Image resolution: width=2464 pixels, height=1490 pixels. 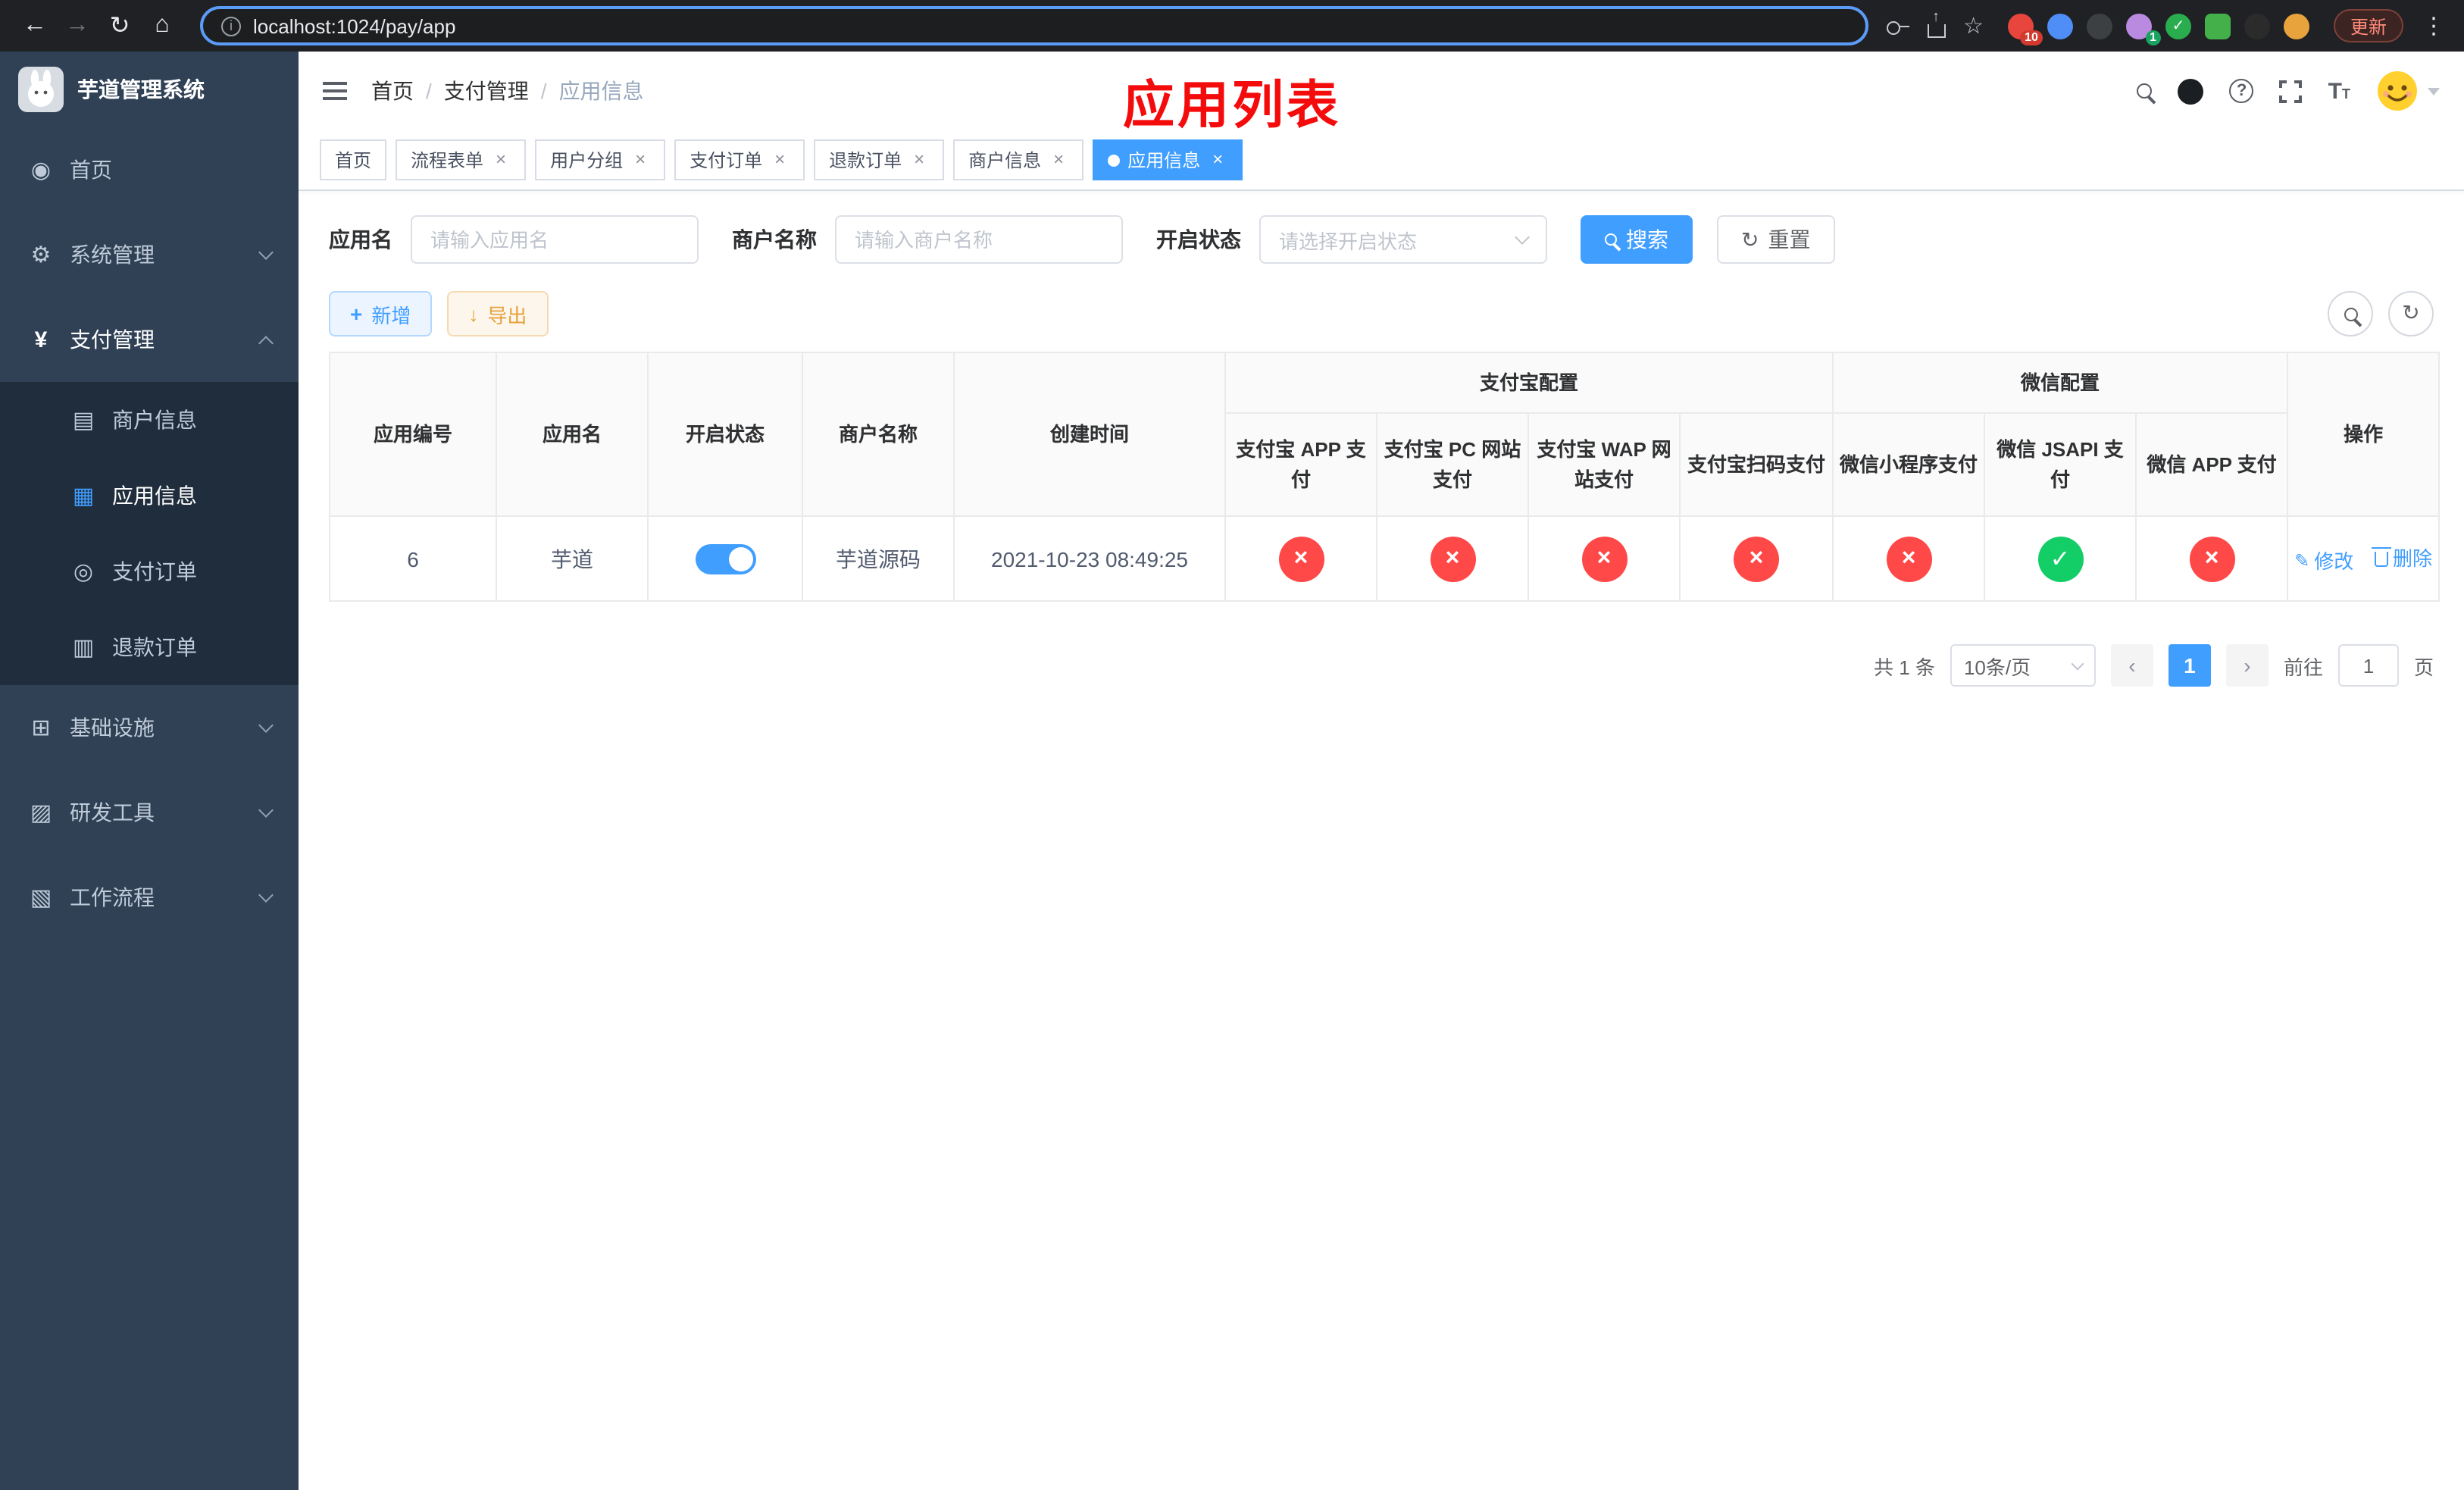 What do you see at coordinates (83, 495) in the screenshot?
I see `app-grid-icon` at bounding box center [83, 495].